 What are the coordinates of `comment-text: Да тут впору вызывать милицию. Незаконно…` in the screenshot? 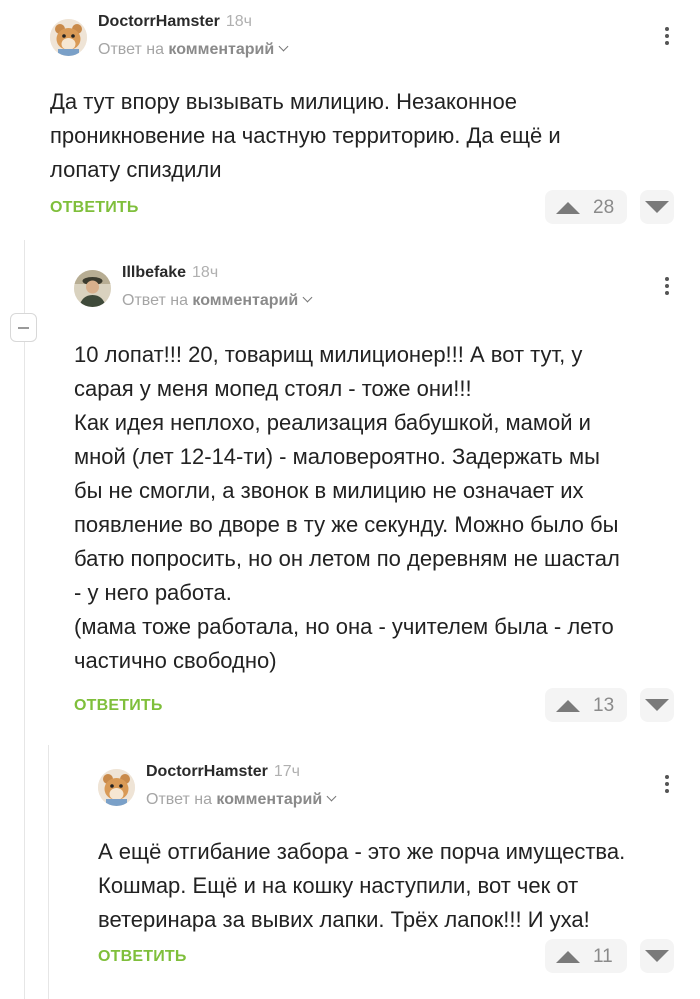 It's located at (305, 135).